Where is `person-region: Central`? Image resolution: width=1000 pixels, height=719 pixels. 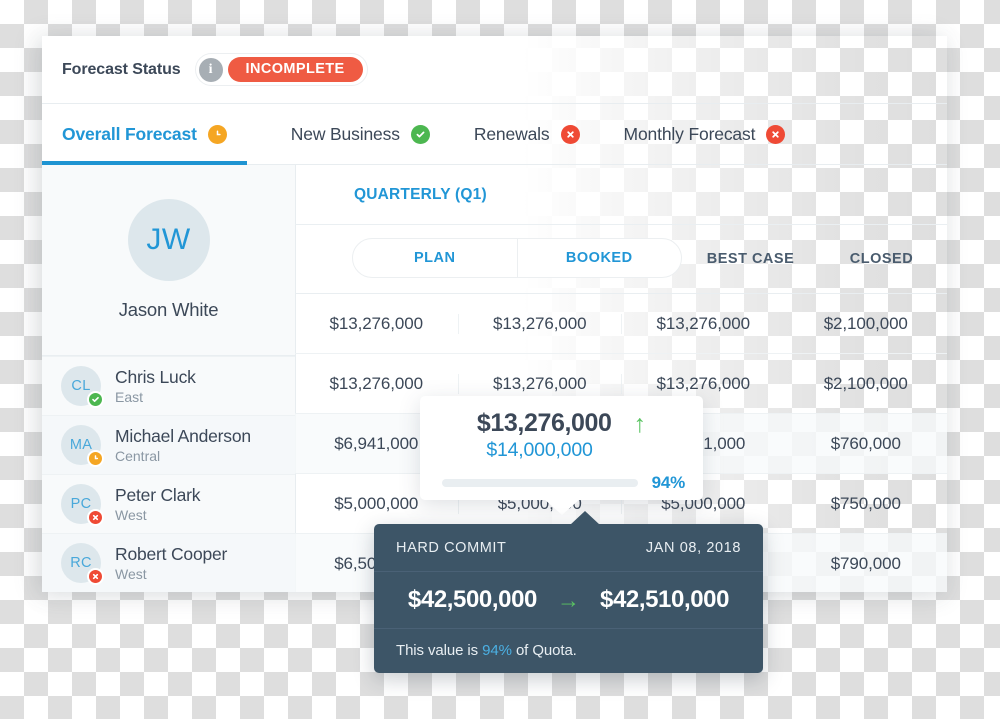 person-region: Central is located at coordinates (138, 455).